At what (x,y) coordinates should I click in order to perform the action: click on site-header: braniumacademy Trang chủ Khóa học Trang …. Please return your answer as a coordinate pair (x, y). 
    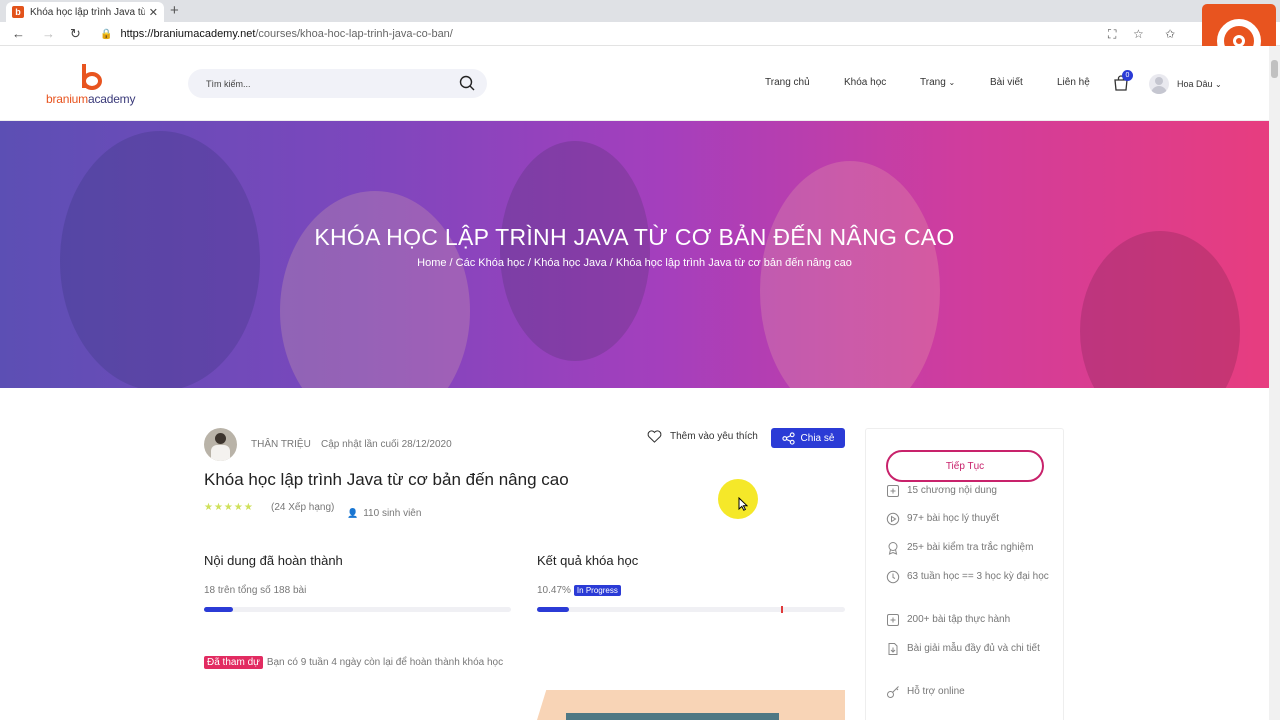
    Looking at the image, I should click on (634, 83).